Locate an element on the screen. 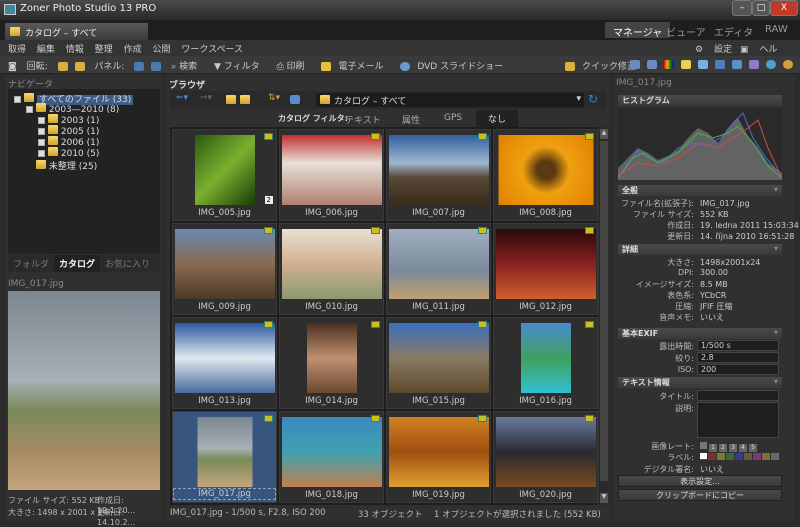 The image size is (800, 527). description-input is located at coordinates (738, 420).